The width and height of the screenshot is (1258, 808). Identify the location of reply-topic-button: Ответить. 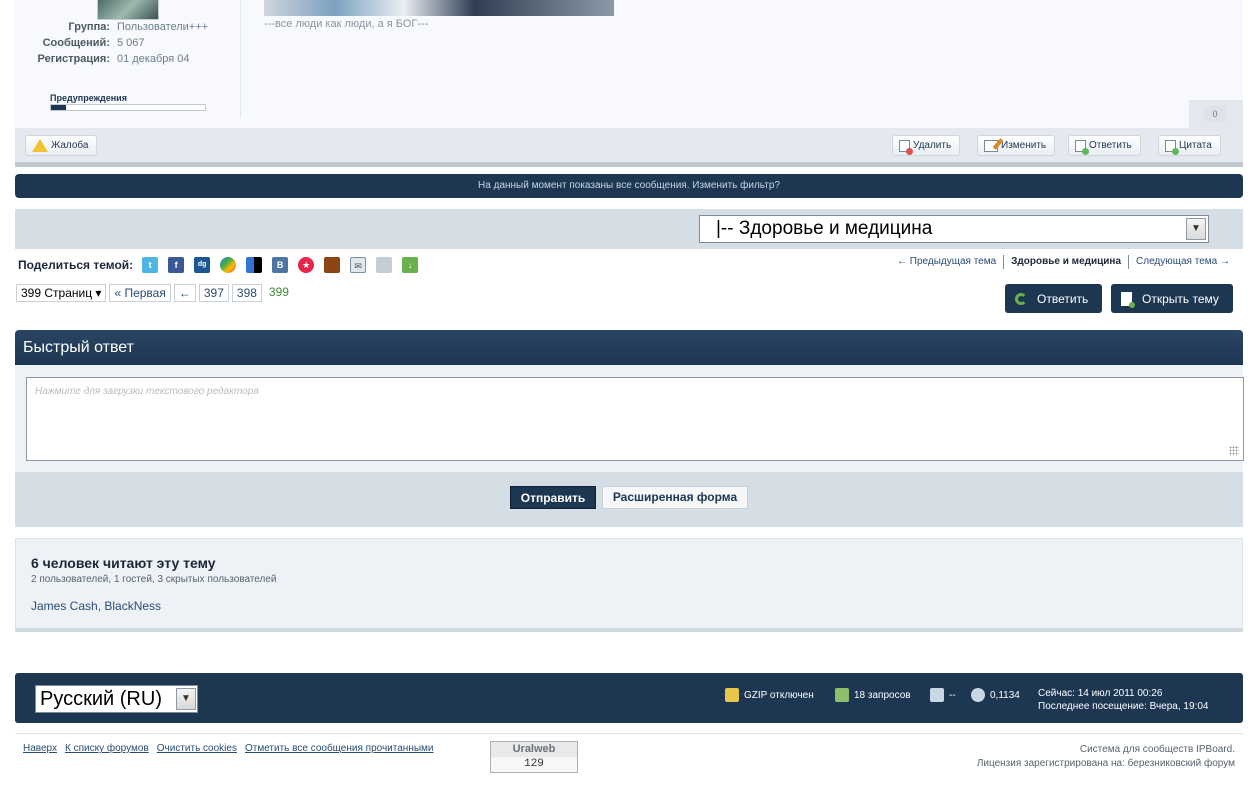
(1054, 298).